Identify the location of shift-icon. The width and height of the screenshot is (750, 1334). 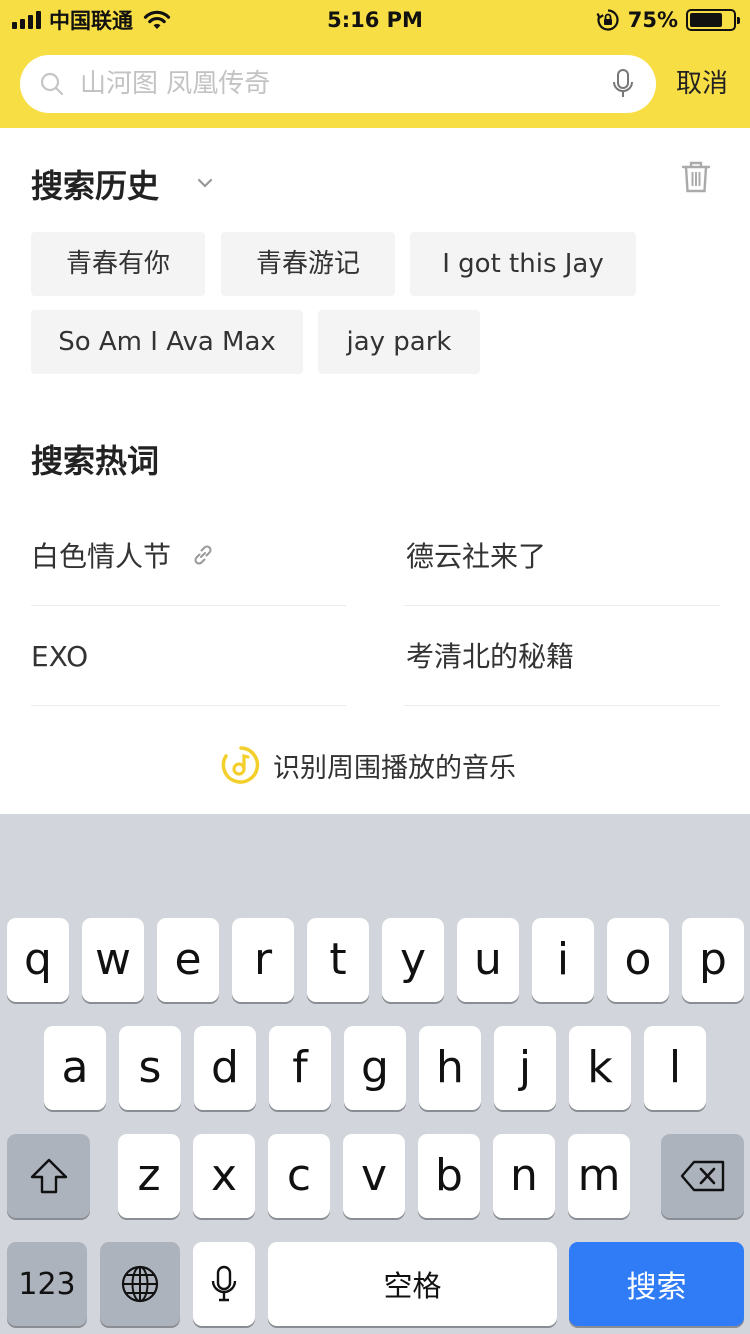
(48, 1176).